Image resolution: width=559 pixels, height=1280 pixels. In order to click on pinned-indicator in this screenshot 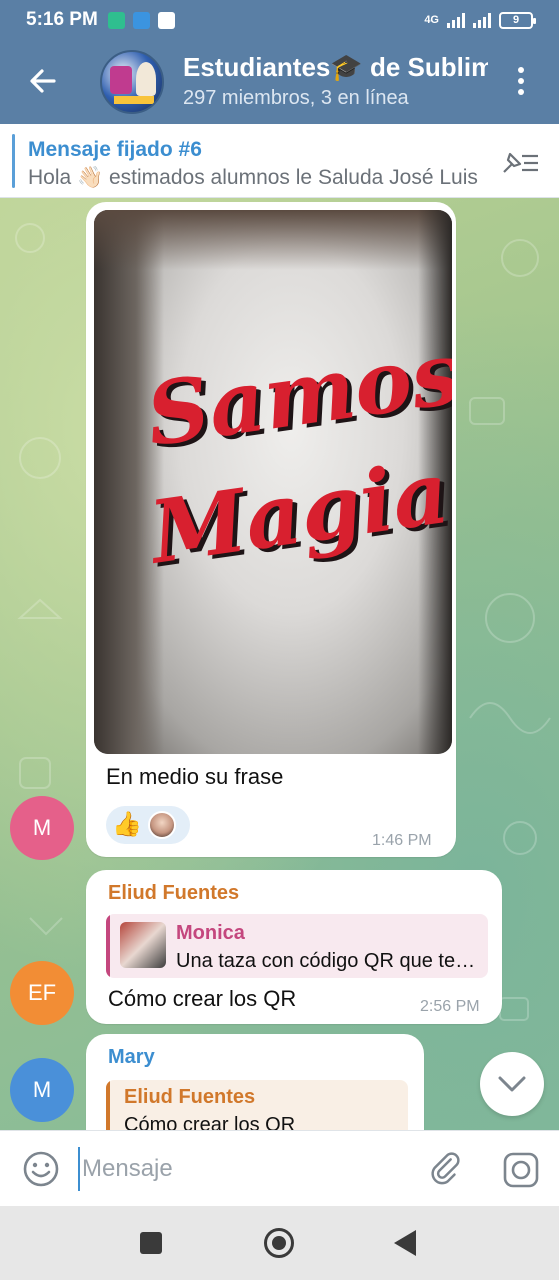, I will do `click(13, 161)`.